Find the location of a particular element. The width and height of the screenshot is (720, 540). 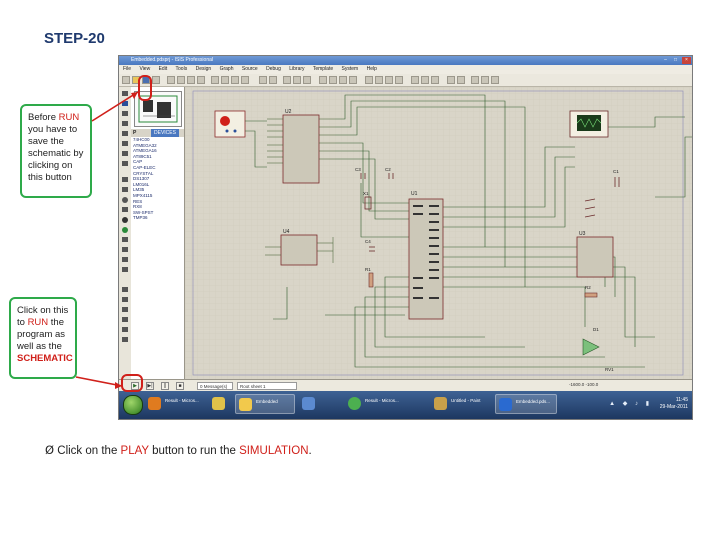

menu-source: Source is located at coordinates (250, 69).